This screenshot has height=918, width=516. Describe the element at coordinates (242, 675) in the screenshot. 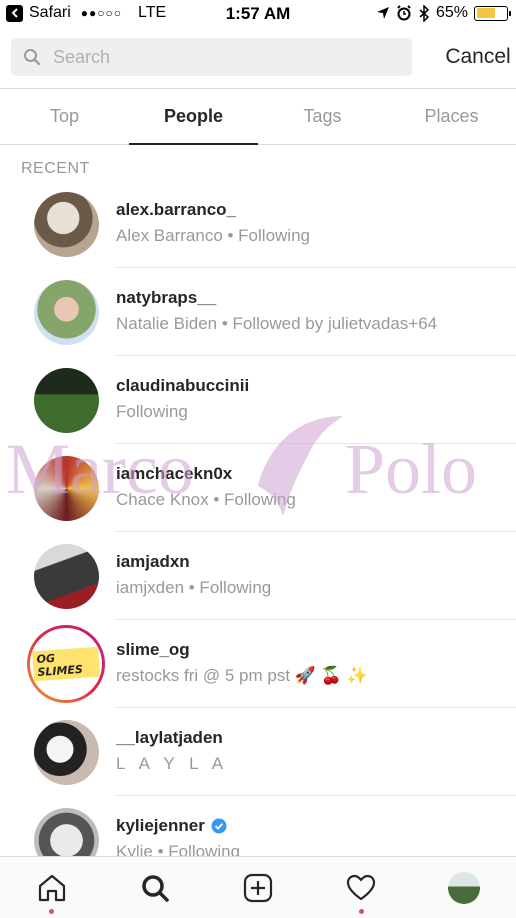

I see `user-subtitle: restocks fri @ 5 pm pst 🚀 🍒 ✨` at that location.